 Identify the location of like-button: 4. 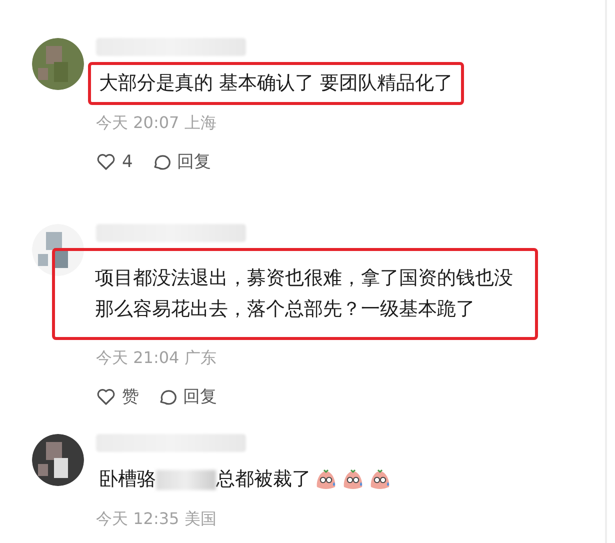
(114, 161).